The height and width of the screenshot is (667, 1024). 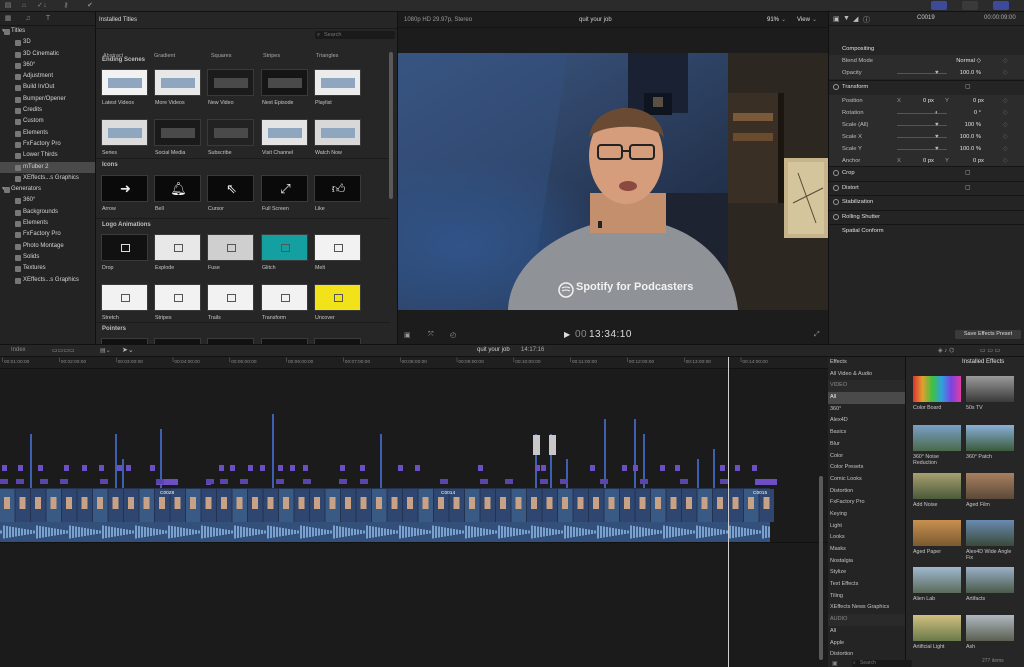 I want to click on effects-category: 360°, so click(x=866, y=410).